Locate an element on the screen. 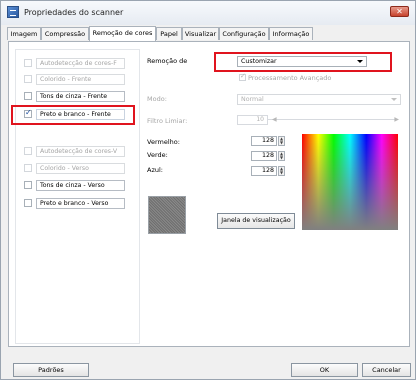 The height and width of the screenshot is (380, 416). defaults-button: Padrões is located at coordinates (51, 370).